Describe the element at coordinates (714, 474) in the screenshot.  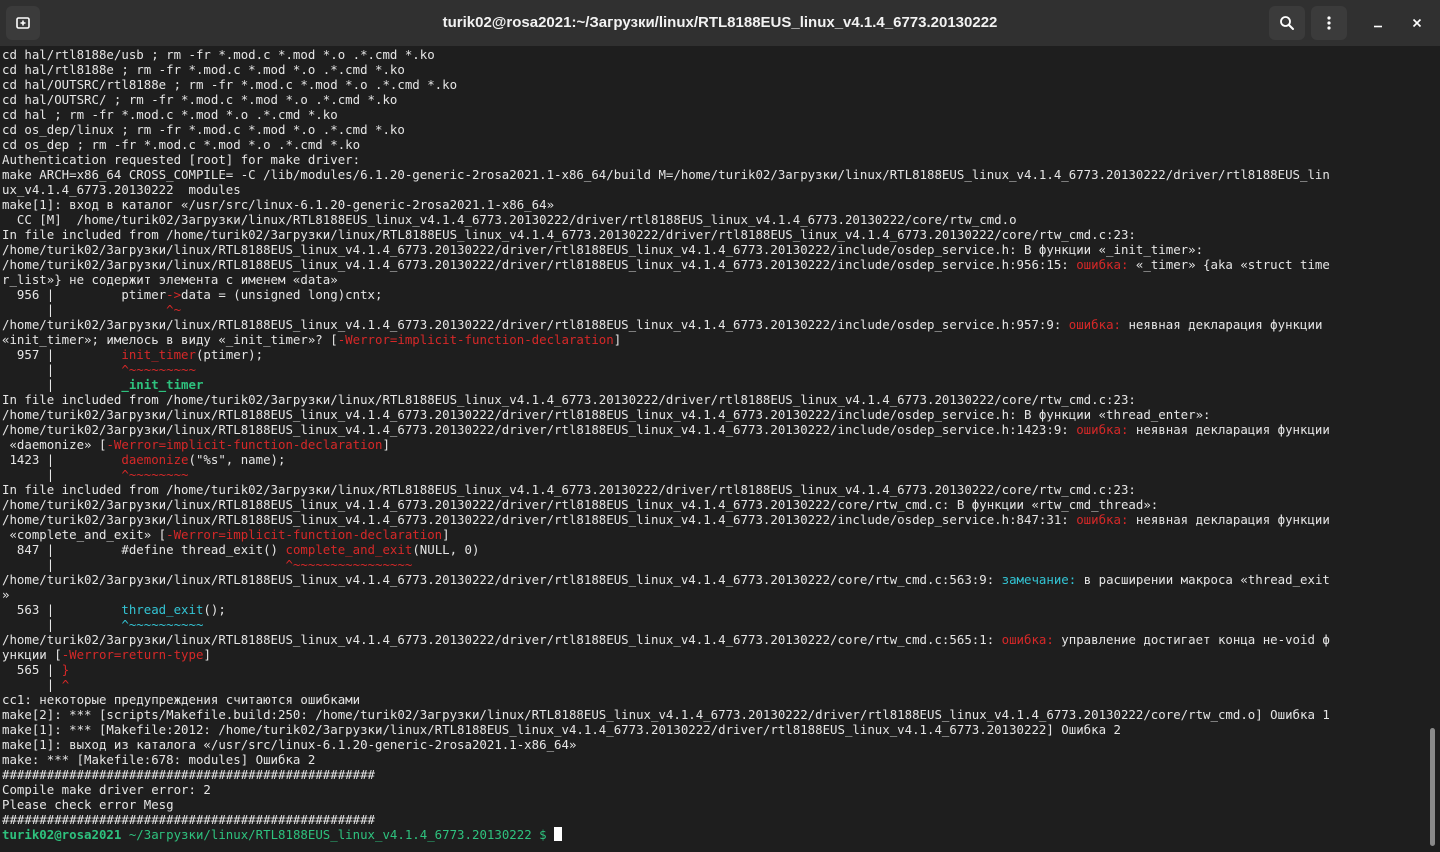
I see `terminal-line: | ^~~~~~~~~` at that location.